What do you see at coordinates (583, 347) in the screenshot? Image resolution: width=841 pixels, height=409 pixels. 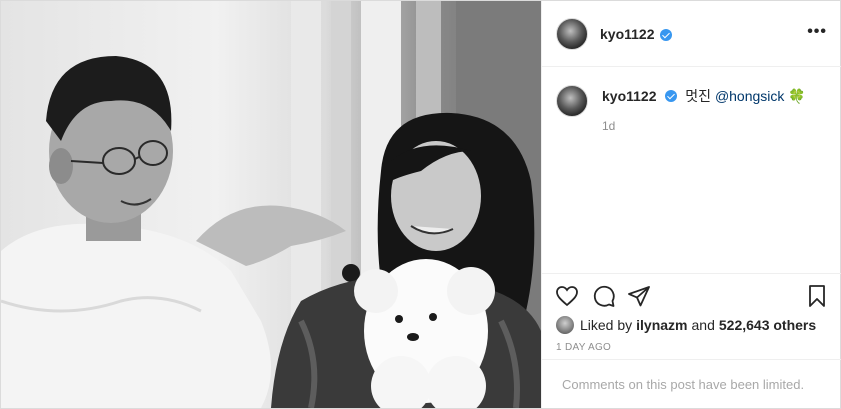 I see `posted-ago: 1 DAY AGO` at bounding box center [583, 347].